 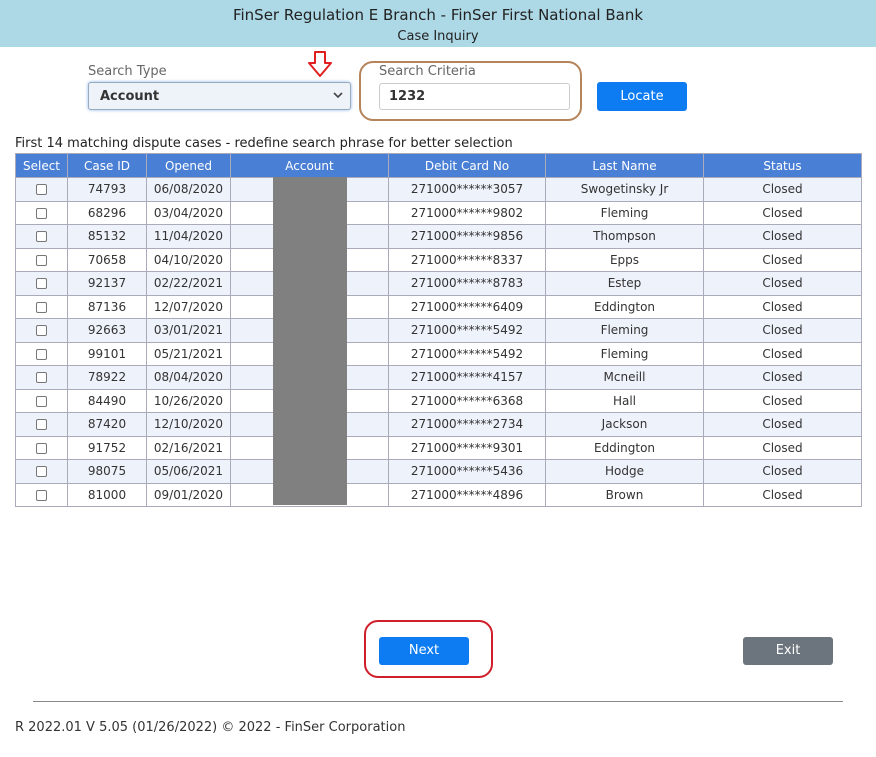 I want to click on search-criteria-input: 1232, so click(x=474, y=96).